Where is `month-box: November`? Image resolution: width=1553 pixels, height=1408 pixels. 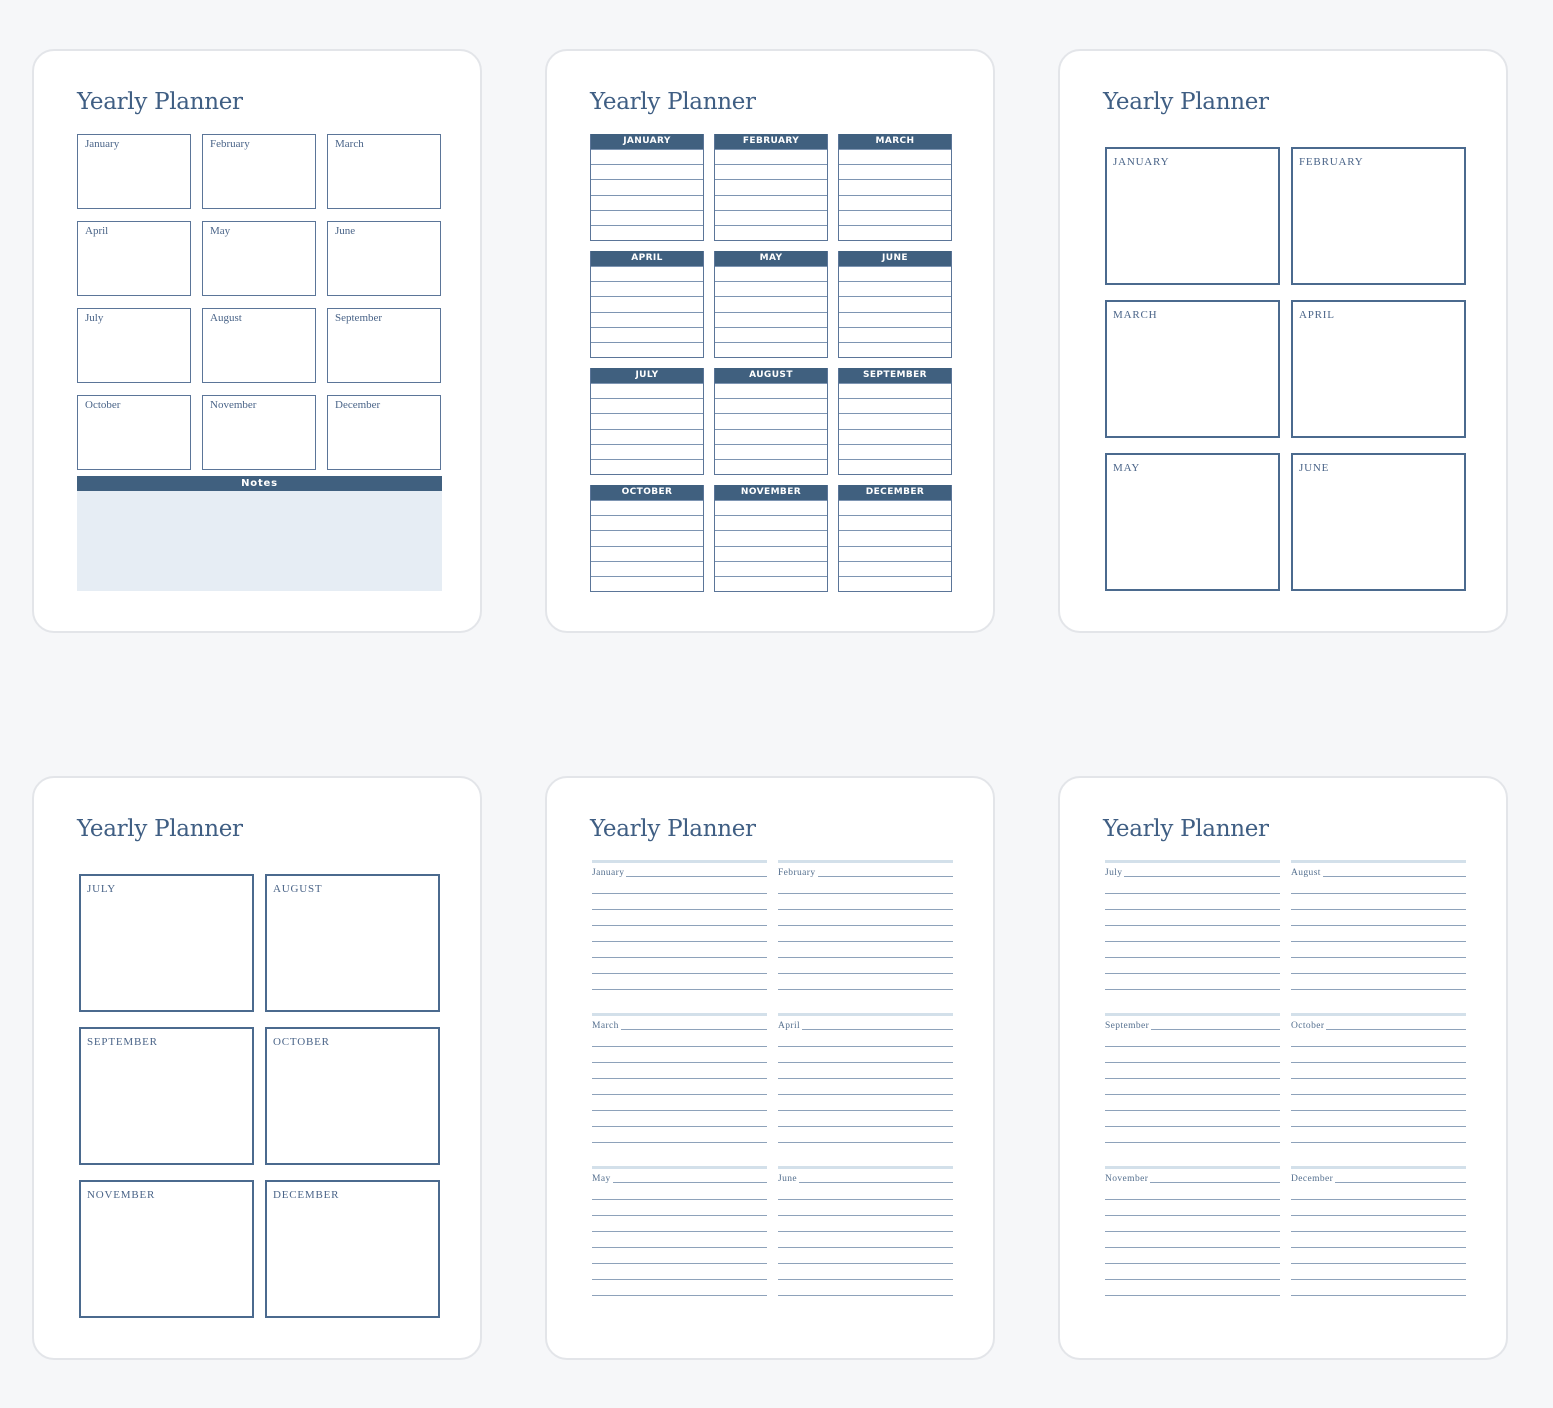 month-box: November is located at coordinates (259, 432).